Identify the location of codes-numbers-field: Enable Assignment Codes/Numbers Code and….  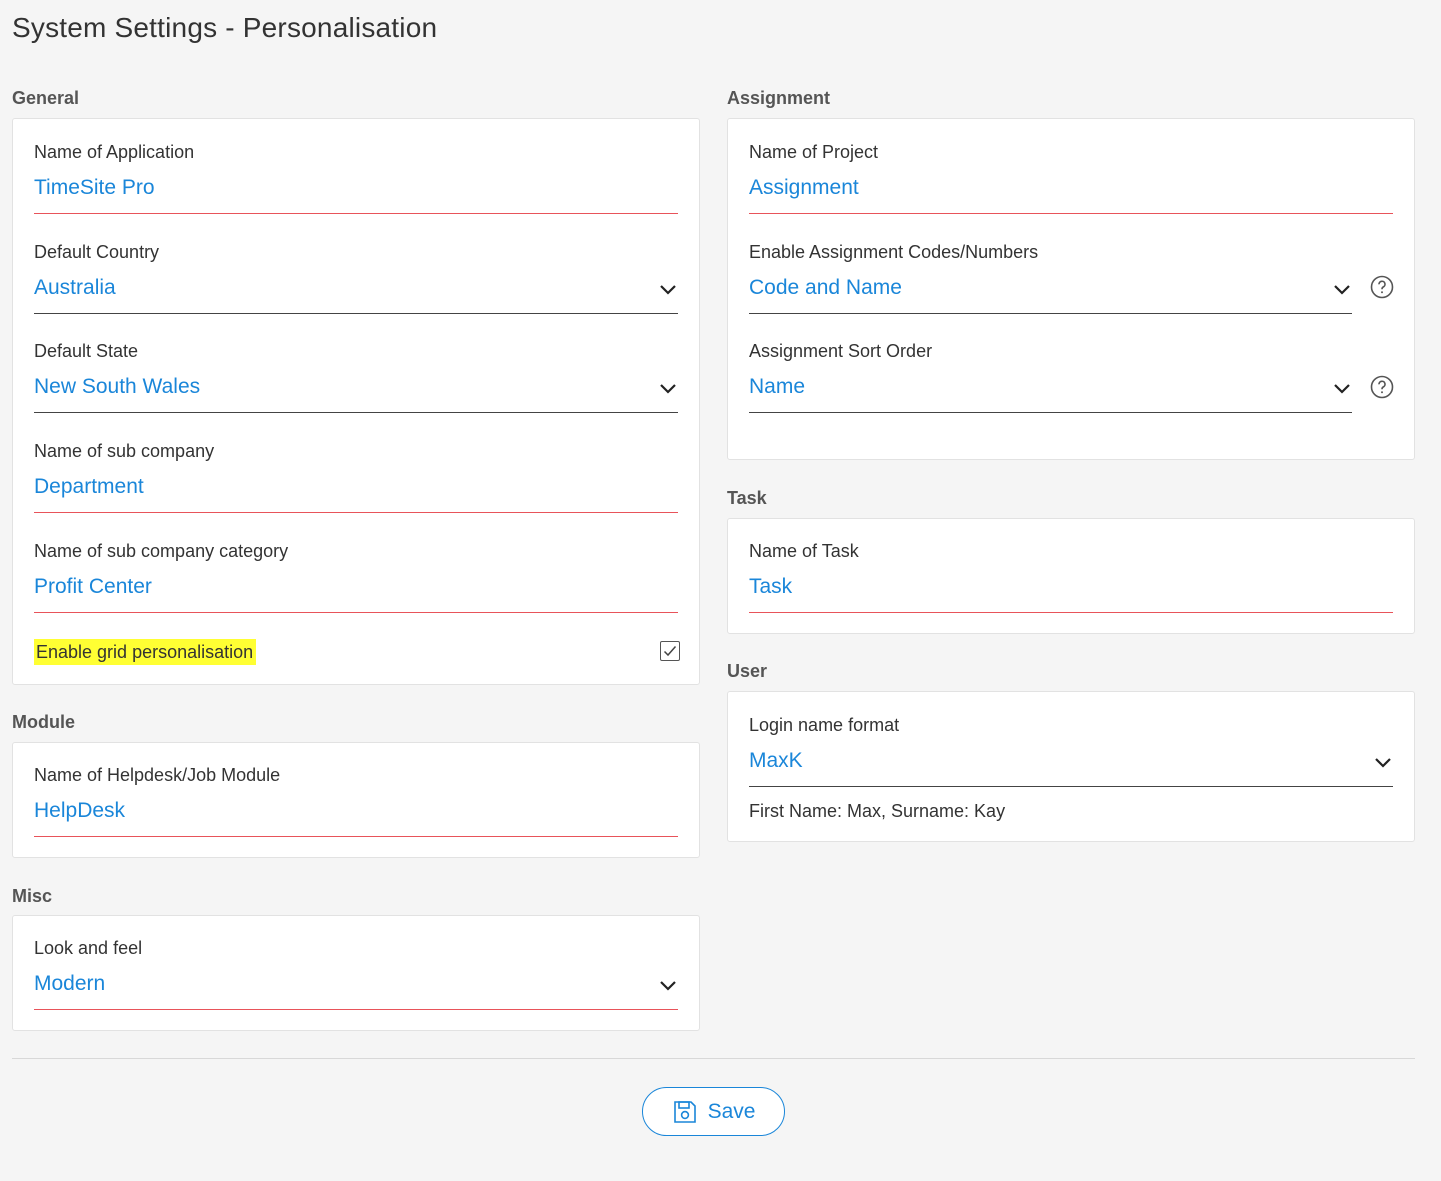
(1050, 277).